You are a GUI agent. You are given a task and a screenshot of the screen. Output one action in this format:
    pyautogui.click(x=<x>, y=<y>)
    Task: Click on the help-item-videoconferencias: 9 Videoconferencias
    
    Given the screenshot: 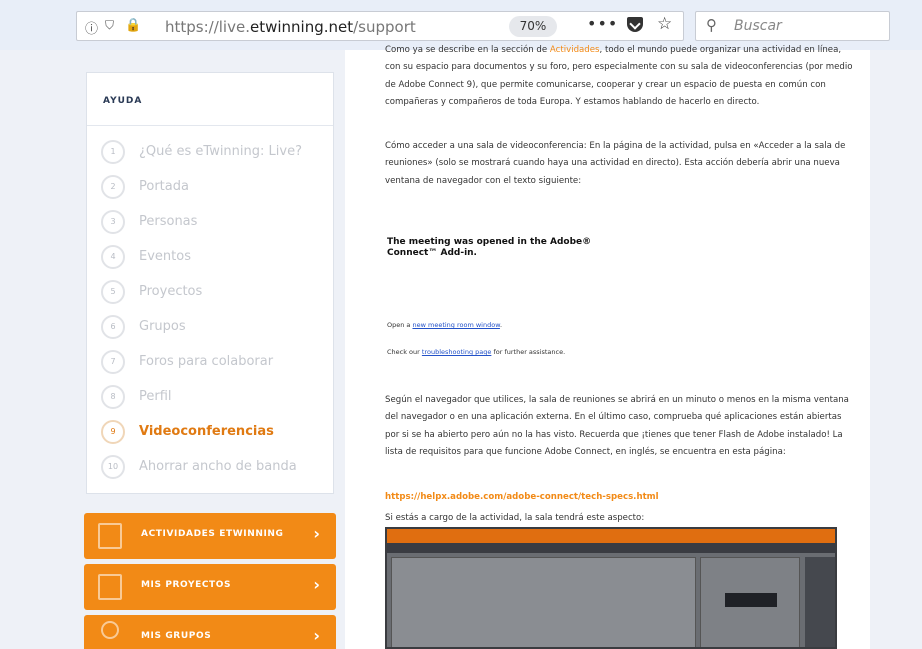 What is the action you would take?
    pyautogui.click(x=216, y=433)
    